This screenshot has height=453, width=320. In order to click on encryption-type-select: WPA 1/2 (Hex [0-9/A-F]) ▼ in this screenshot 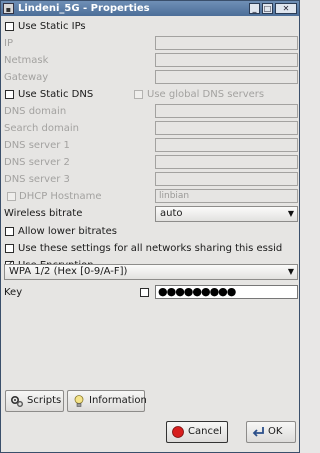, I will do `click(151, 272)`.